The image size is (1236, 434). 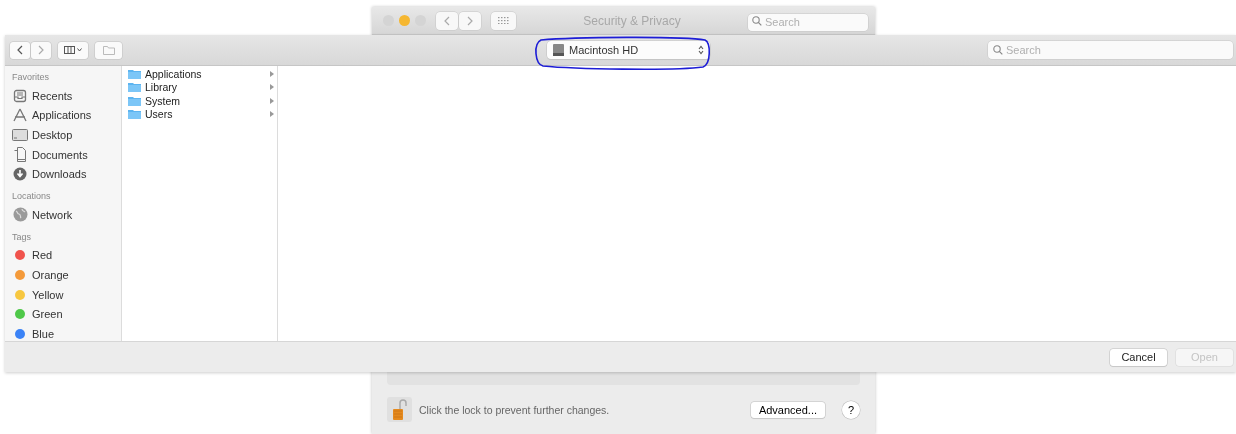 I want to click on compass-tool-icon, so click(x=20, y=115).